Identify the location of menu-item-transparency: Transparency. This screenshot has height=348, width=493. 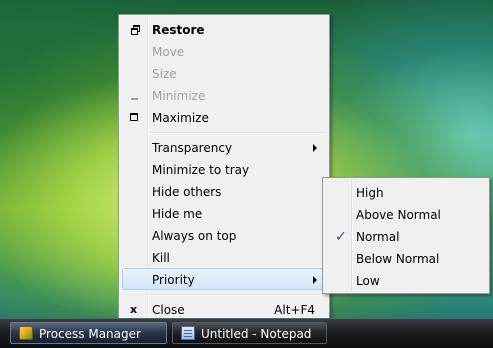
(224, 147).